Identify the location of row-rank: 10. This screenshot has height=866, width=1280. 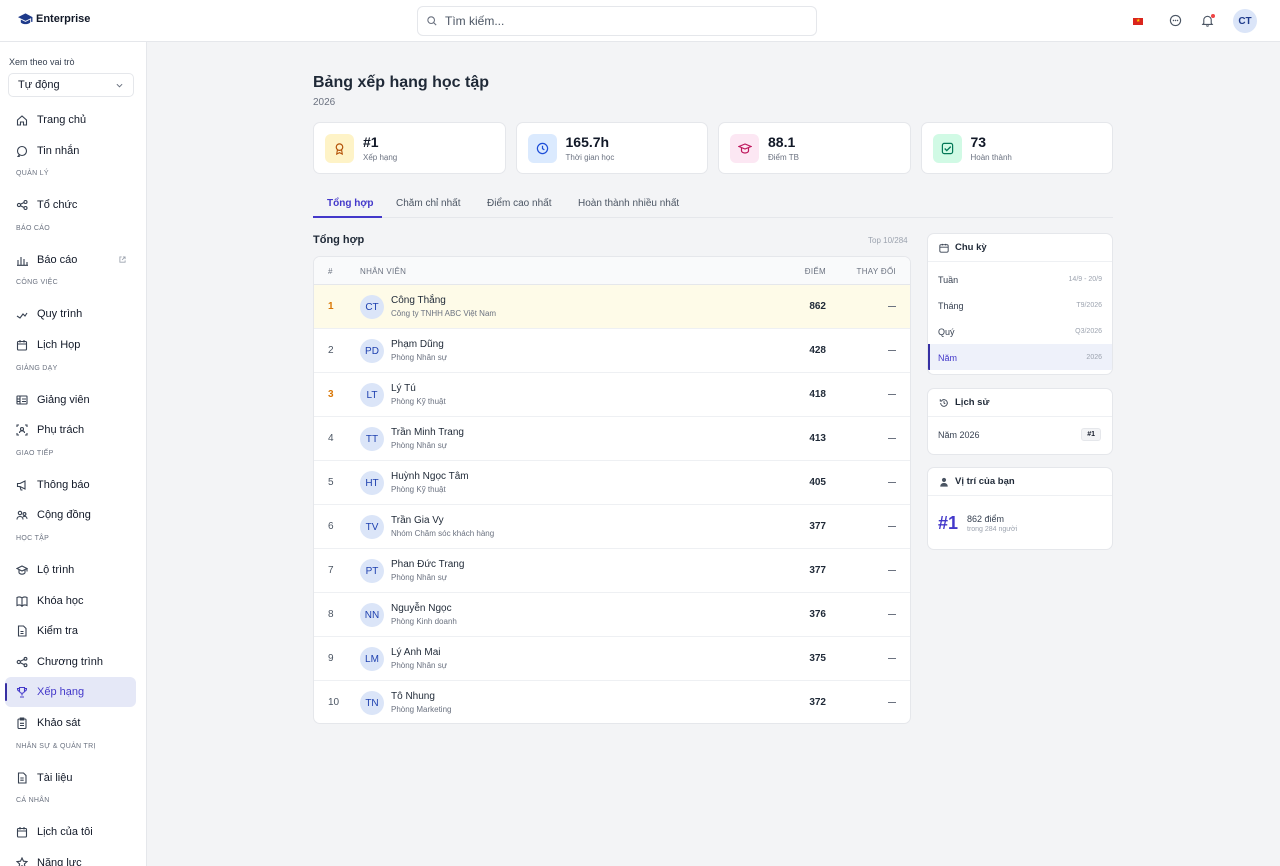
(334, 702).